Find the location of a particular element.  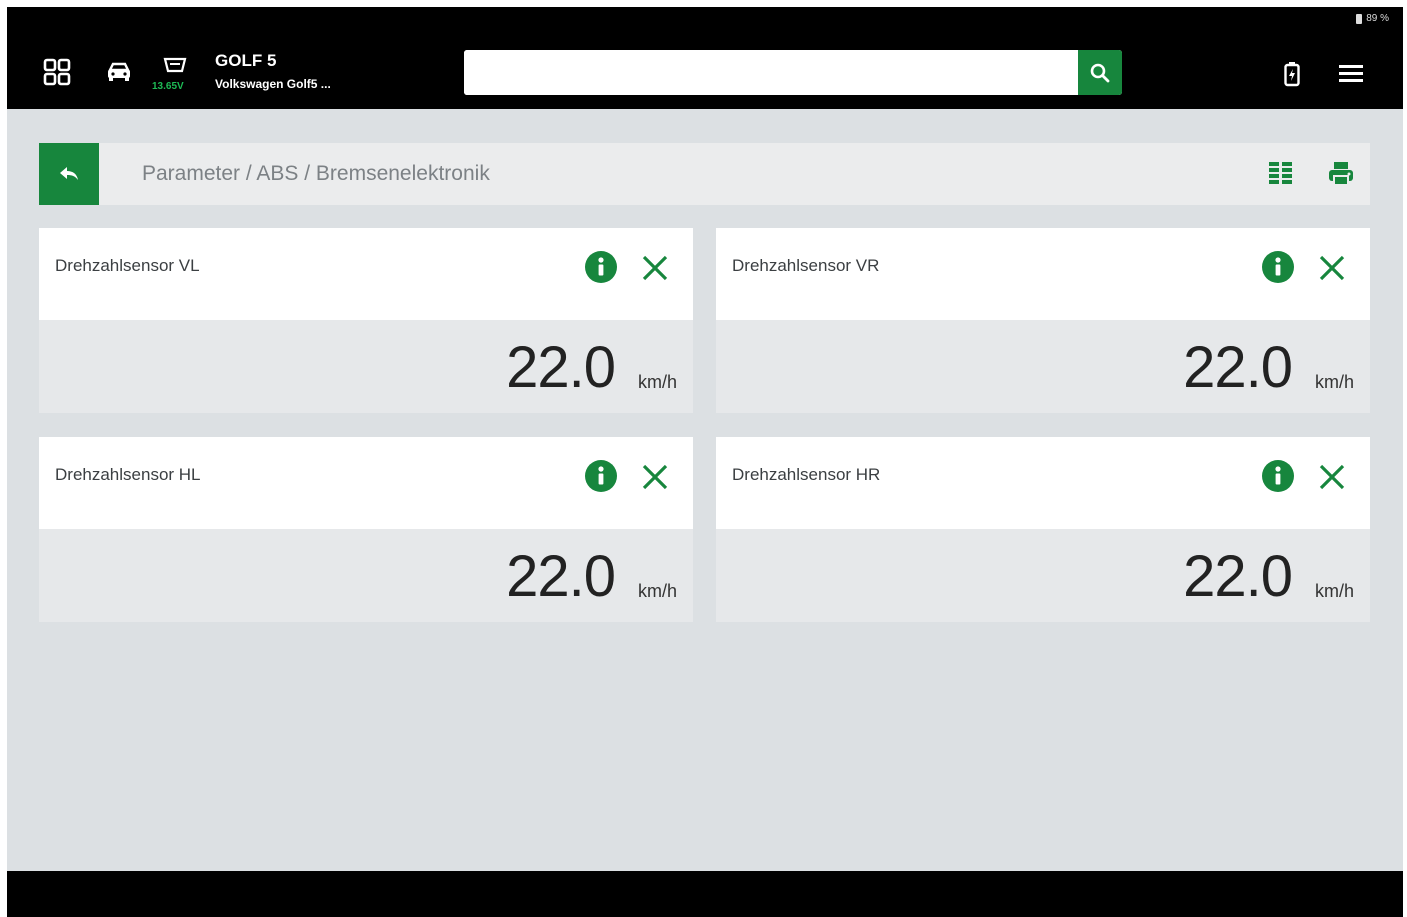

search-icon is located at coordinates (1100, 72).